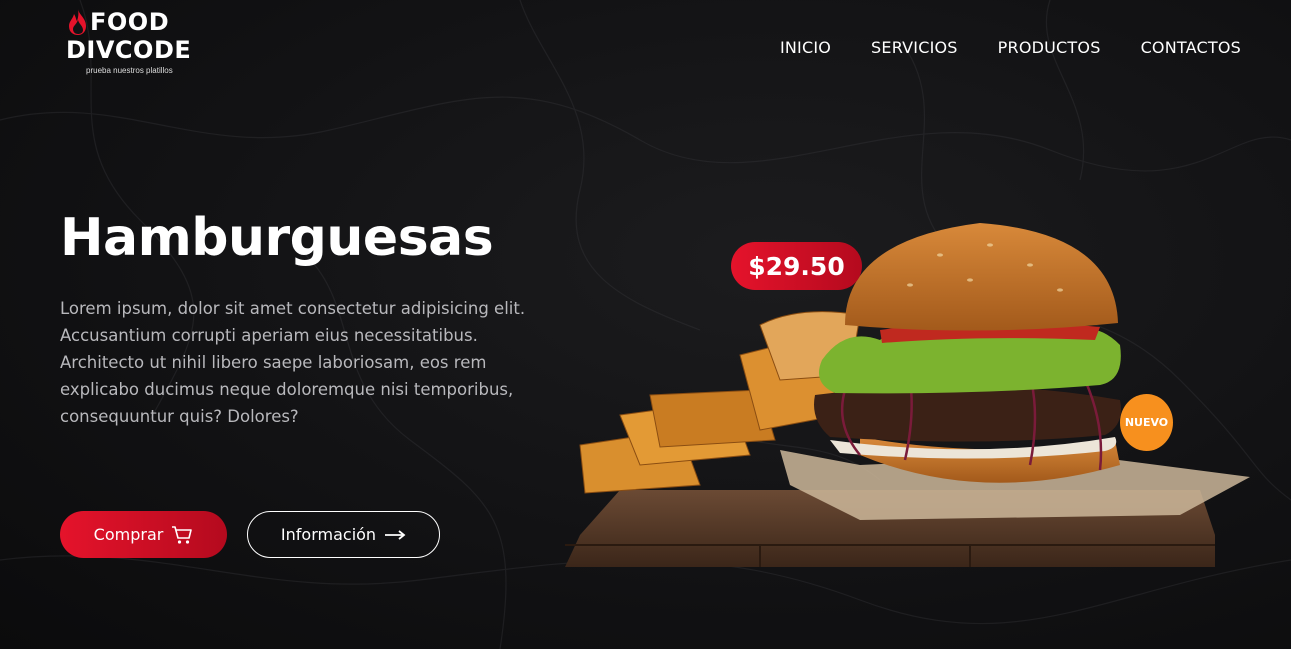 The image size is (1291, 649). I want to click on flame-icon, so click(77, 22).